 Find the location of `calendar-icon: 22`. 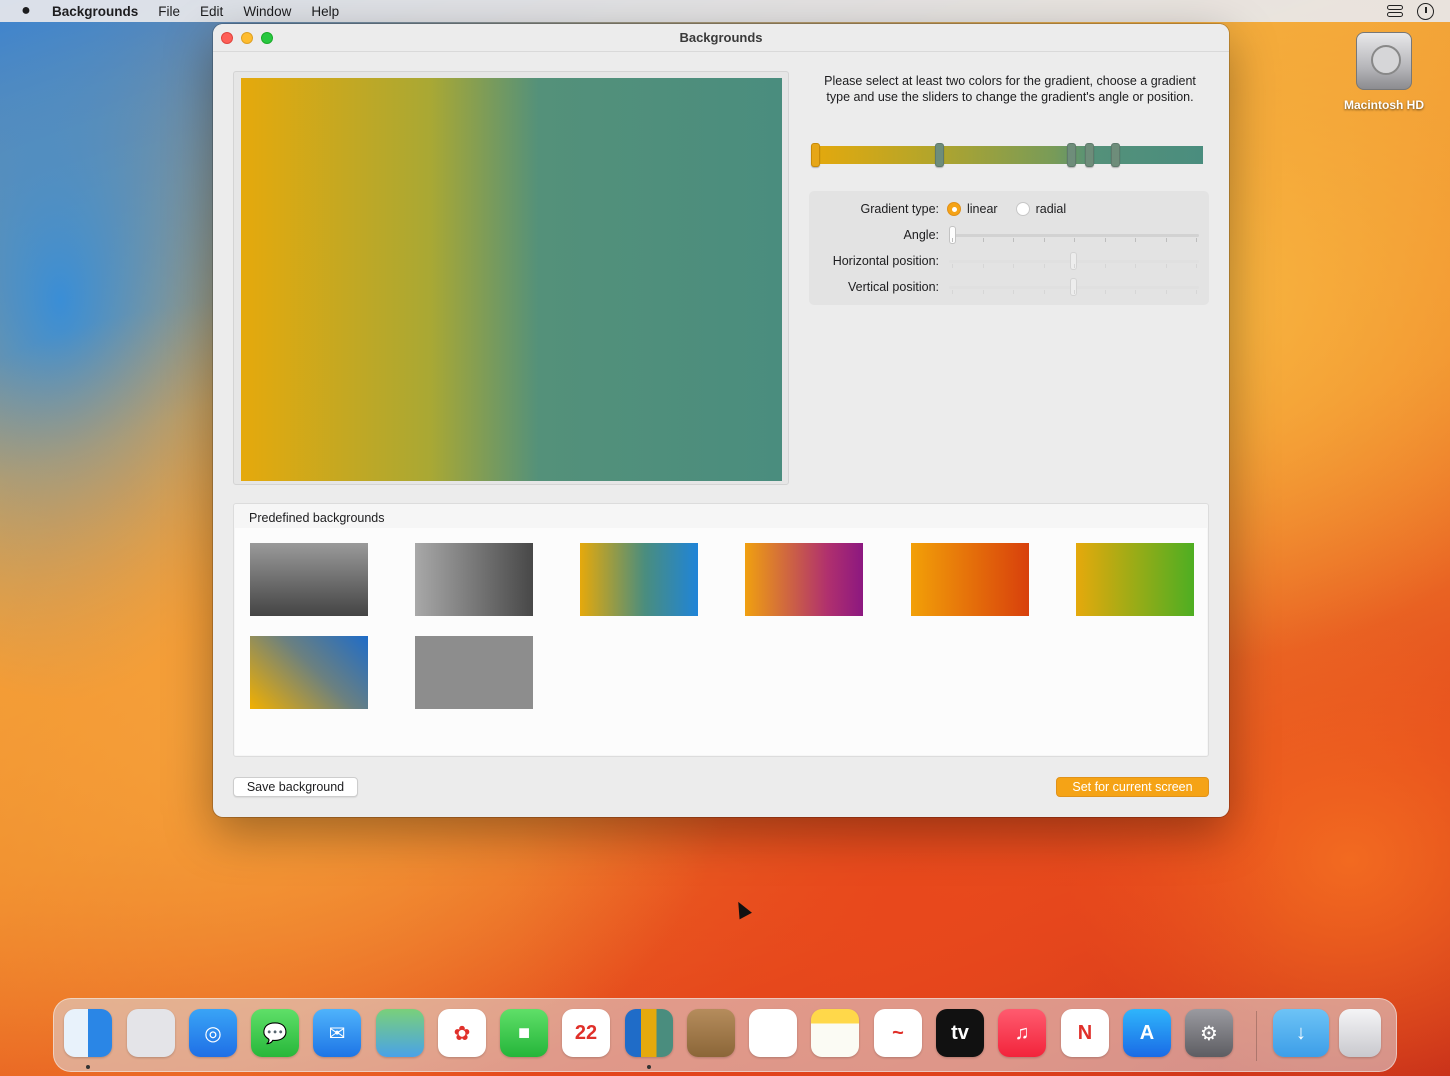

calendar-icon: 22 is located at coordinates (586, 1033).